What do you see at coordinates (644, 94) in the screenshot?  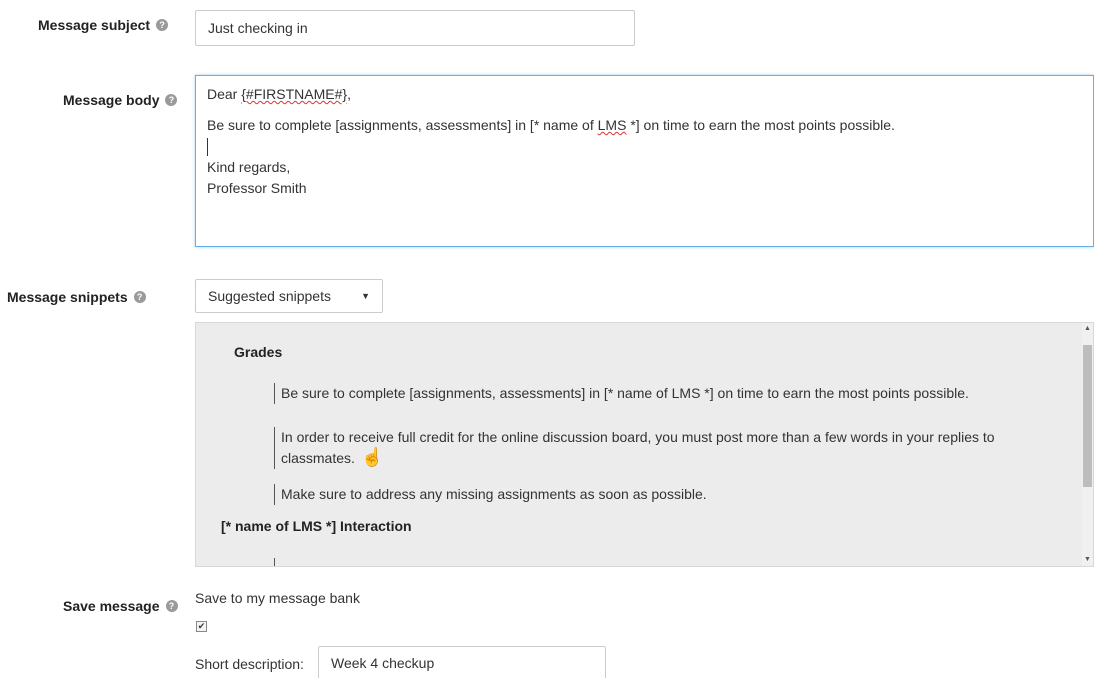 I see `body-greeting-line: Dear {#FIRSTNAME#},` at bounding box center [644, 94].